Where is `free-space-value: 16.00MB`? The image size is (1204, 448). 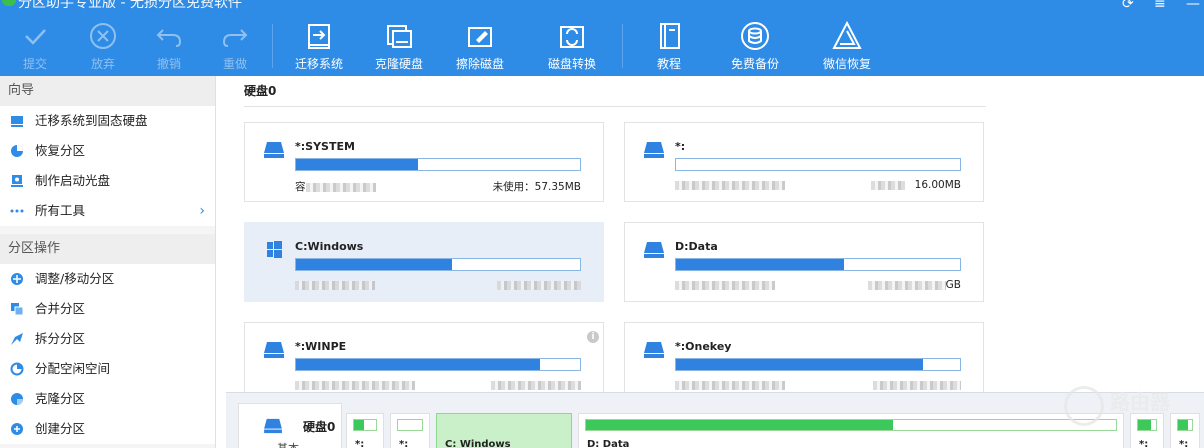
free-space-value: 16.00MB is located at coordinates (937, 185).